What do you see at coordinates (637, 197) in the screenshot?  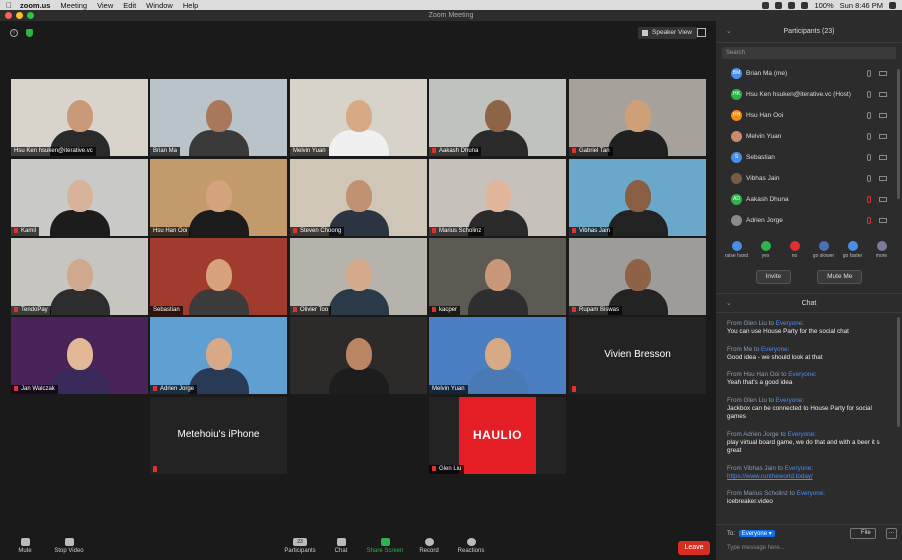 I see `video-tile: Vibhas Jain` at bounding box center [637, 197].